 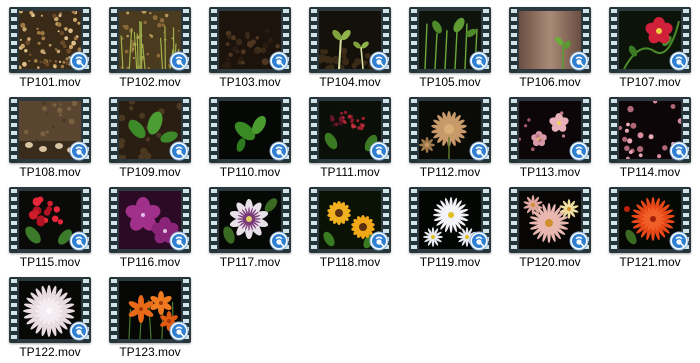 I want to click on file-item: TP116.mov, so click(x=150, y=225).